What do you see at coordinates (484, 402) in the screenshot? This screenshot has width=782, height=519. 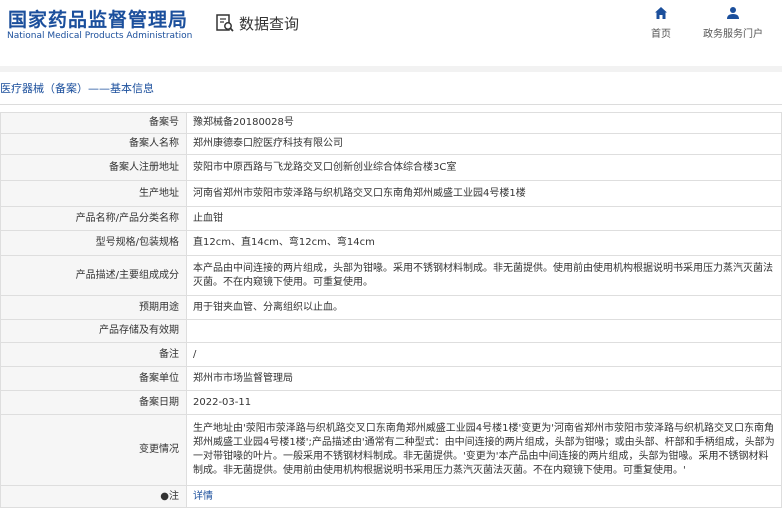 I see `row-value: 2022-03-11` at bounding box center [484, 402].